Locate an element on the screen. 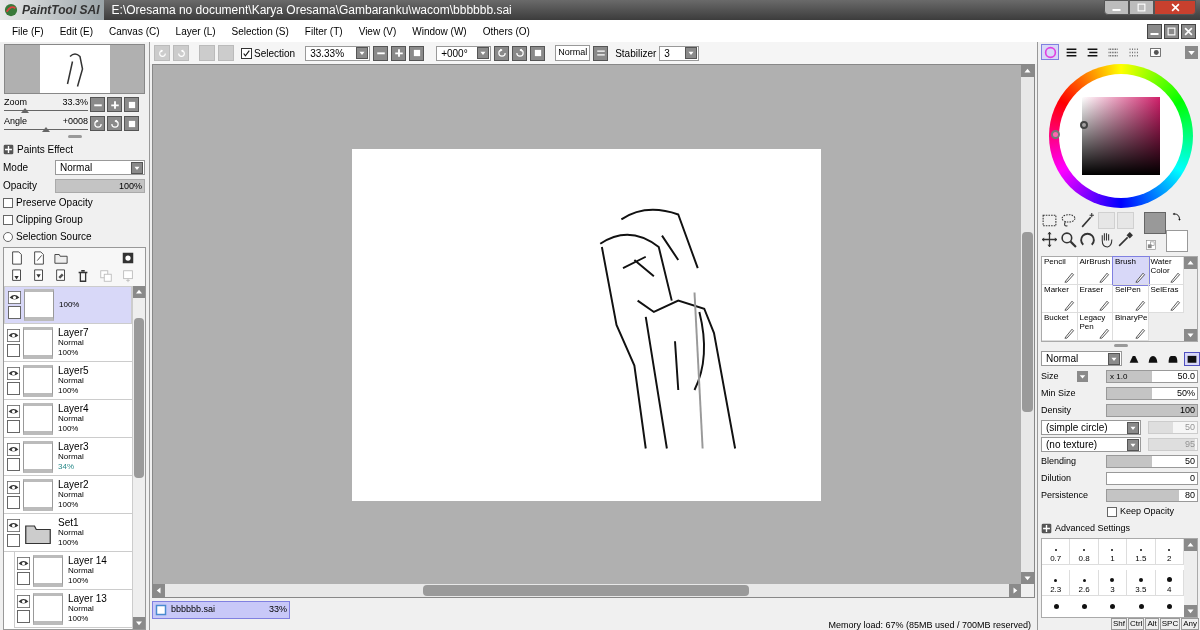 This screenshot has width=1200, height=630. background-color-swatch is located at coordinates (1177, 241).